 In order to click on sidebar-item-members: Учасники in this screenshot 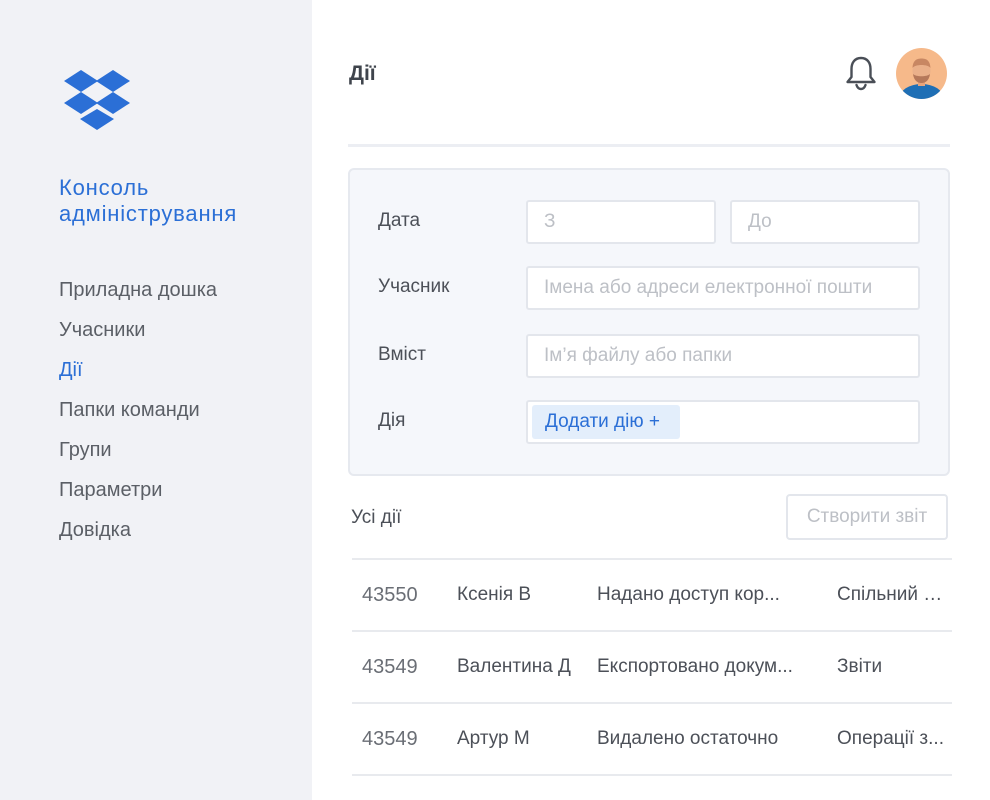, I will do `click(138, 330)`.